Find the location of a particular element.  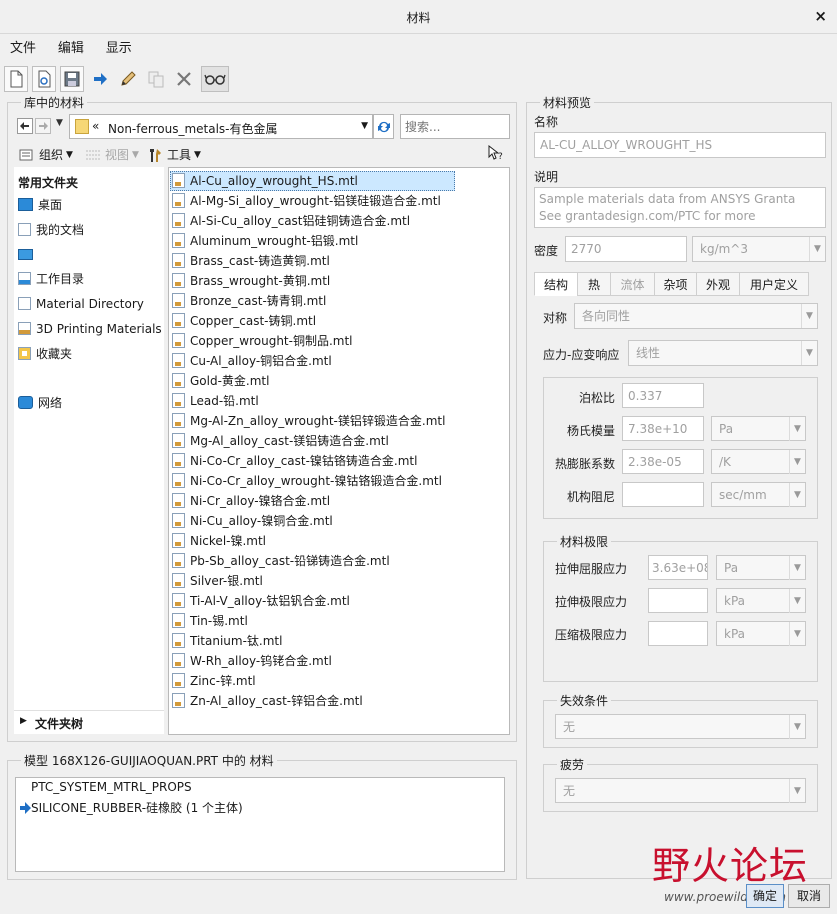

file-list-item: Al-Cu_alloy_wrought_HS.mtl is located at coordinates (264, 181).